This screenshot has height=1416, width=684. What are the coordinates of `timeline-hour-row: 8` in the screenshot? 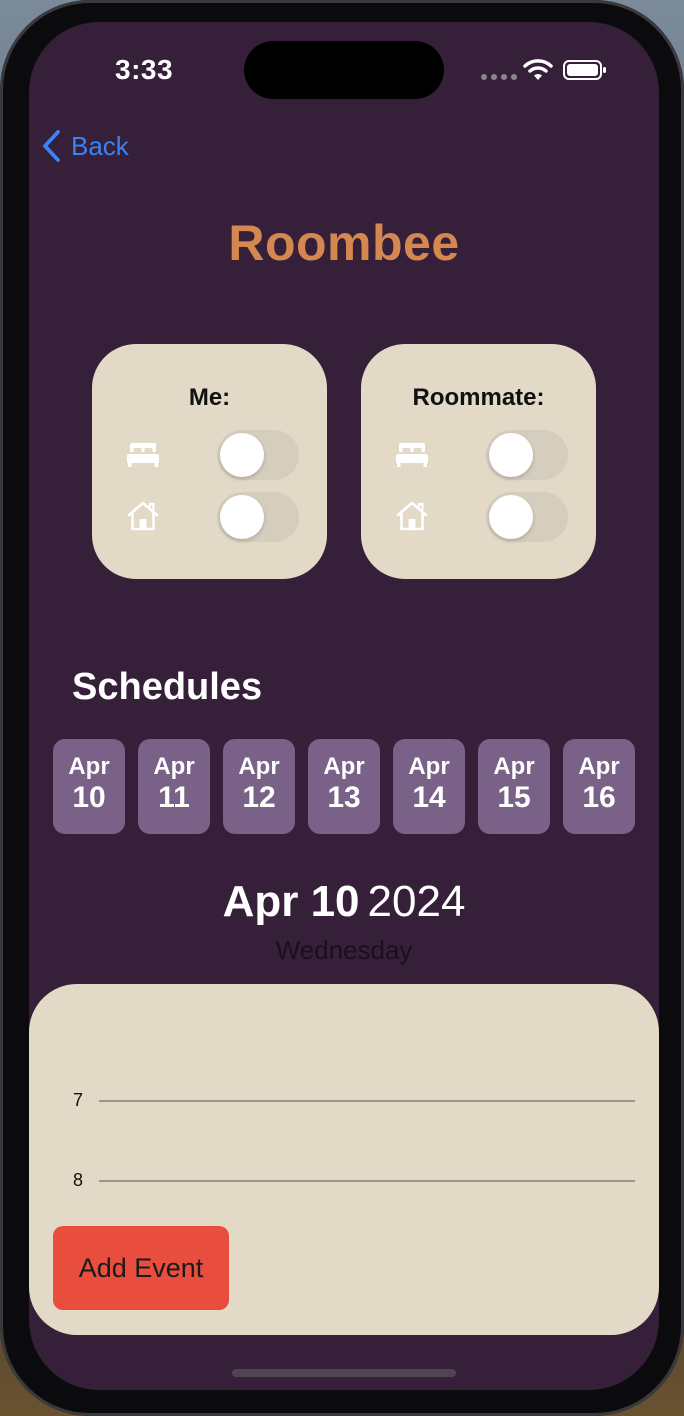 It's located at (354, 1180).